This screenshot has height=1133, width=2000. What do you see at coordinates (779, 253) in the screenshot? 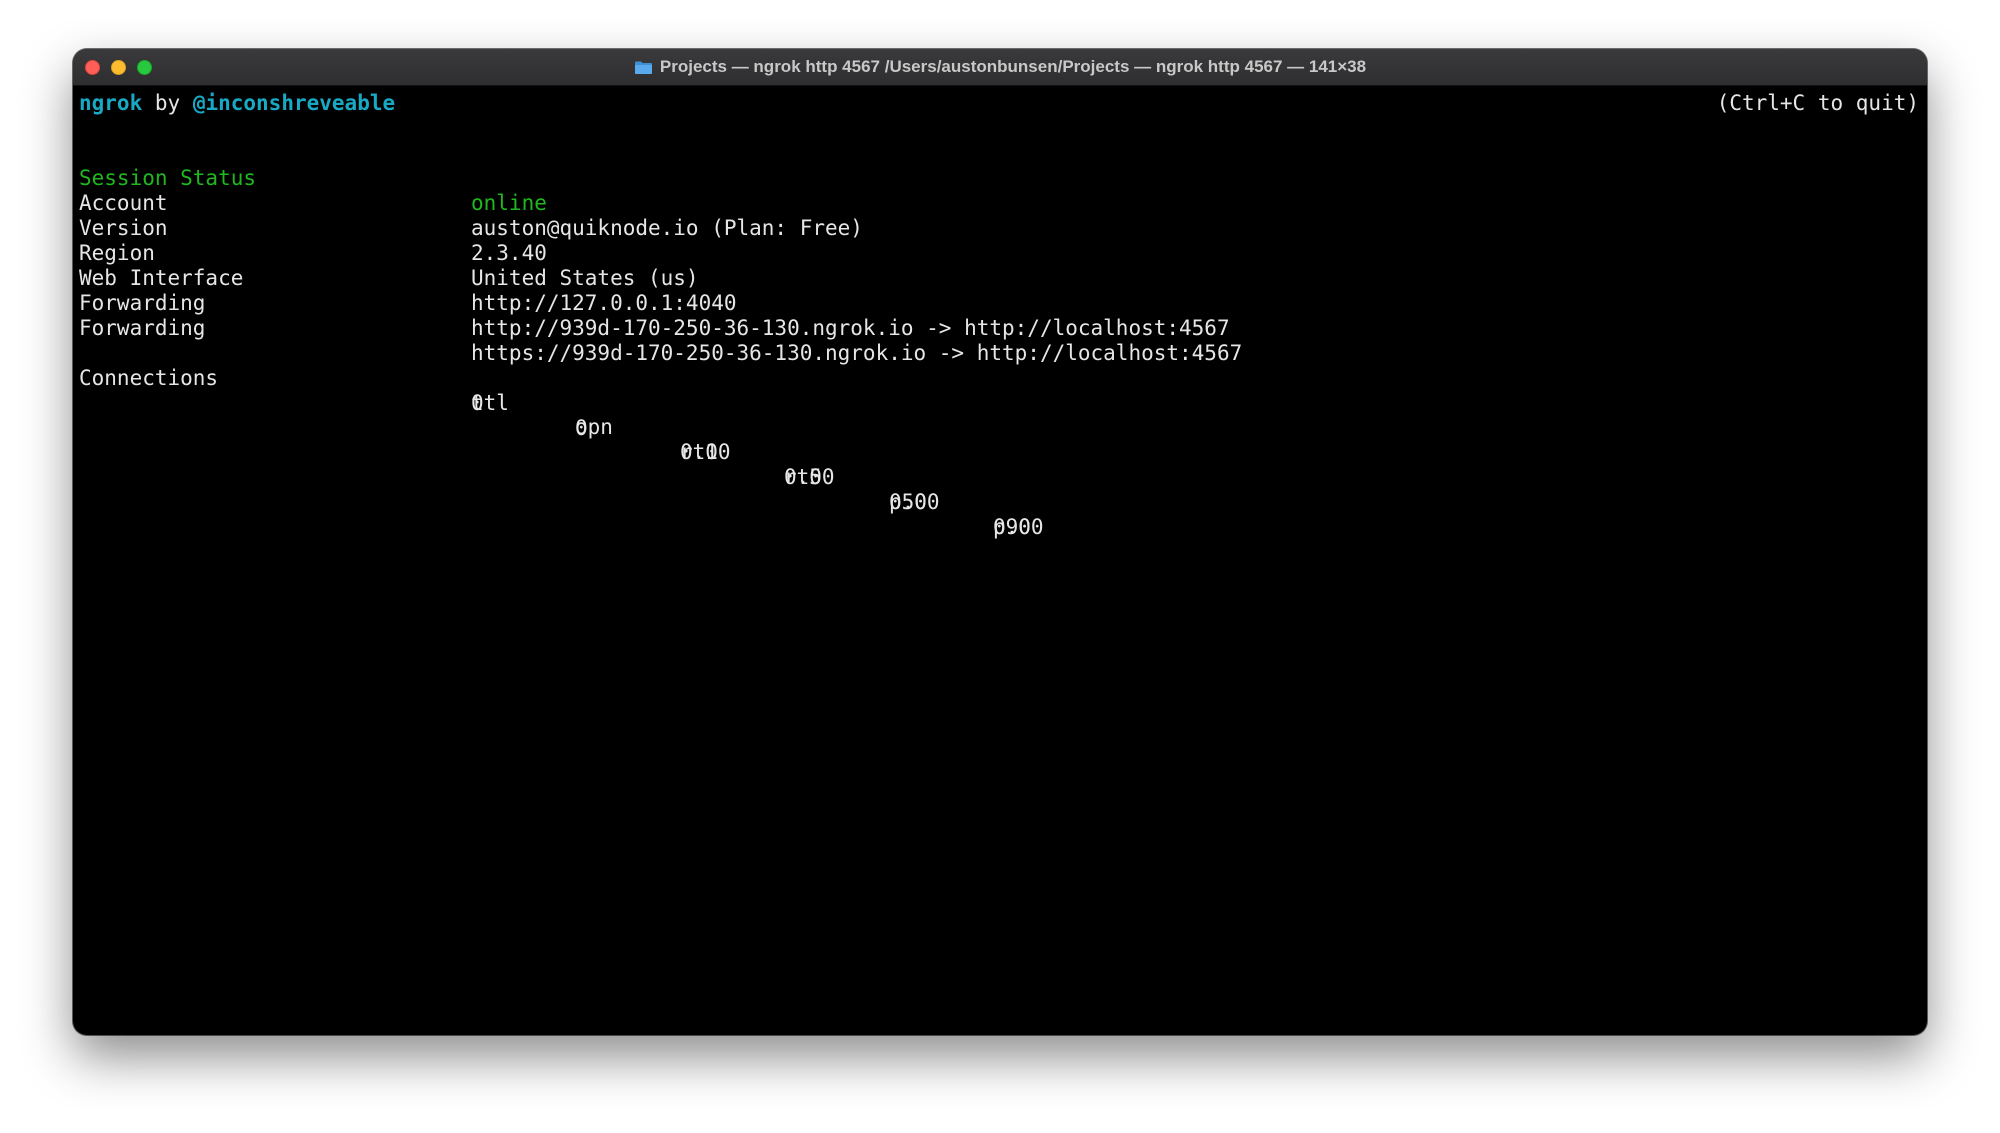
I see `region-row: Region United States (us)` at bounding box center [779, 253].